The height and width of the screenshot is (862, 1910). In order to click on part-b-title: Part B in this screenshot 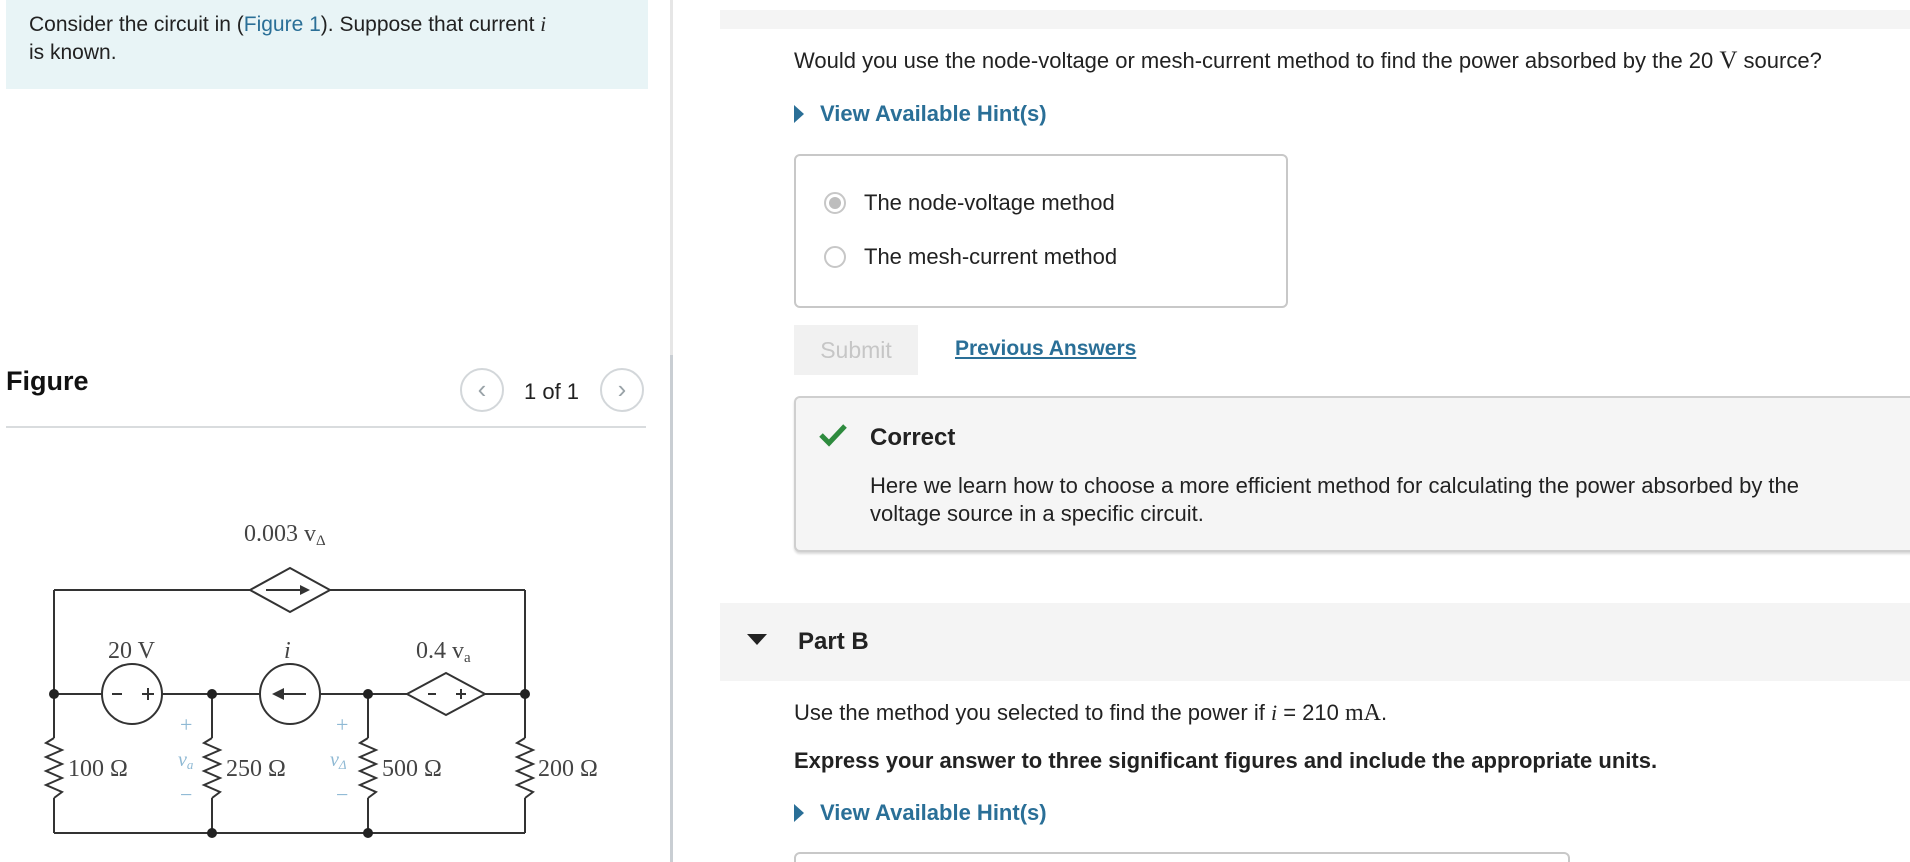, I will do `click(833, 641)`.